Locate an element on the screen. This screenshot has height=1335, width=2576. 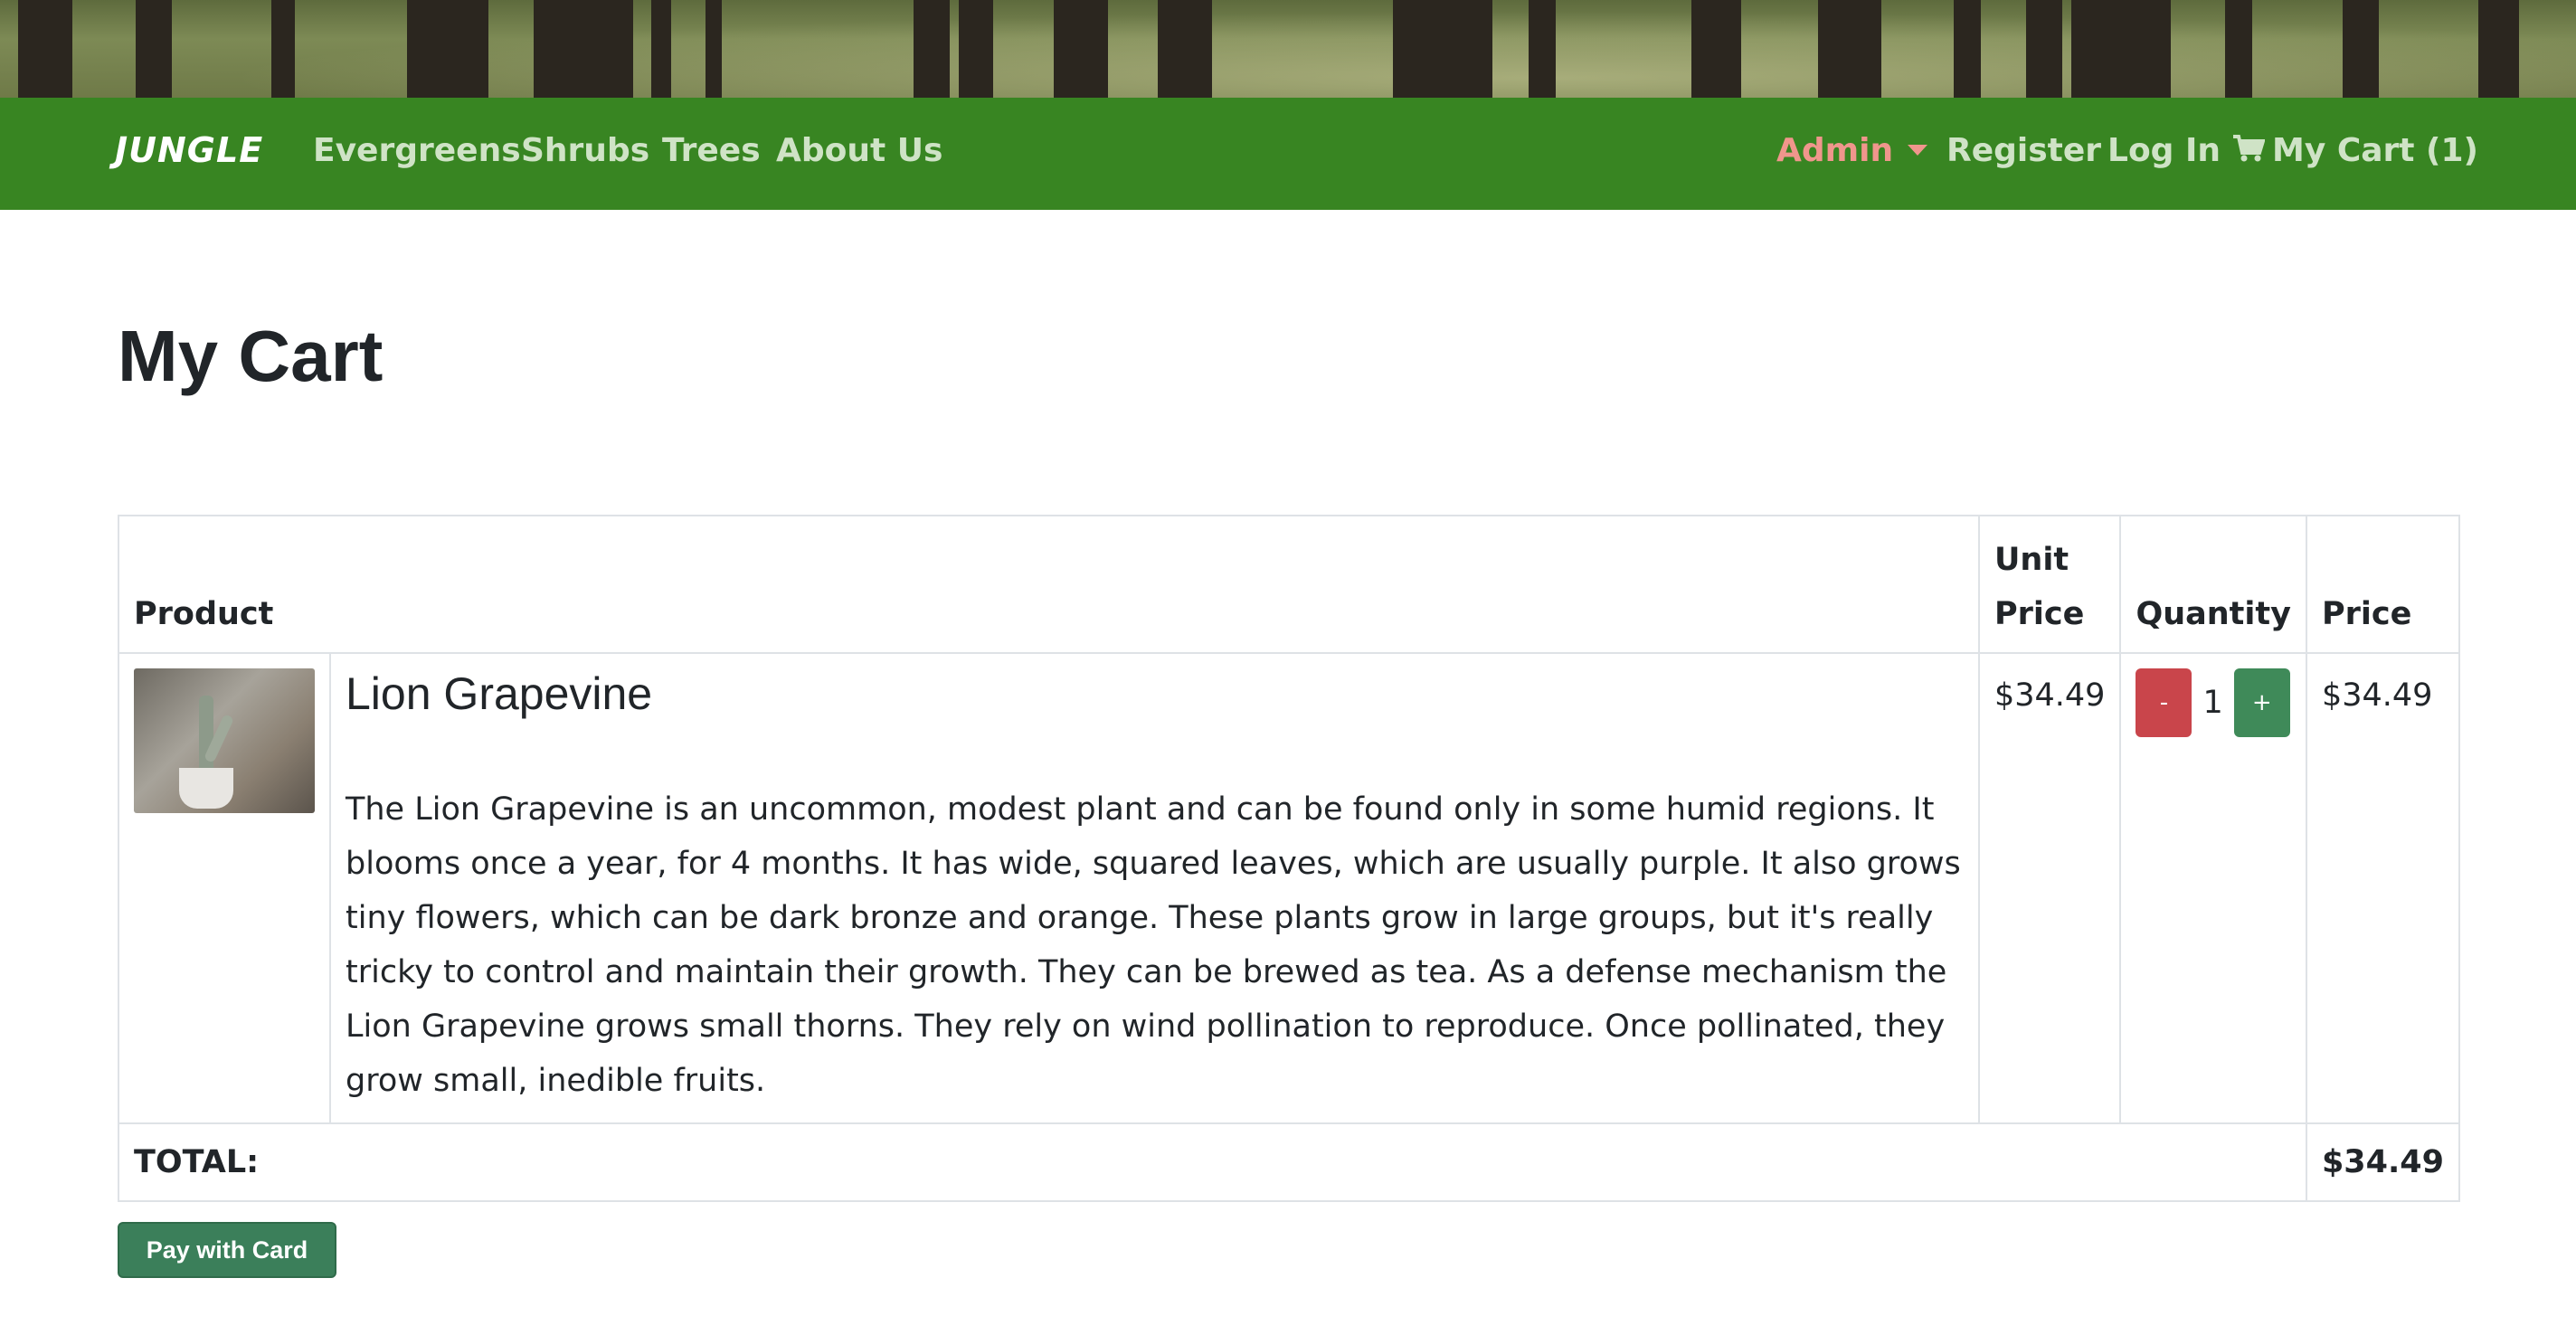
quantity-cell: - 1 + is located at coordinates (2213, 888).